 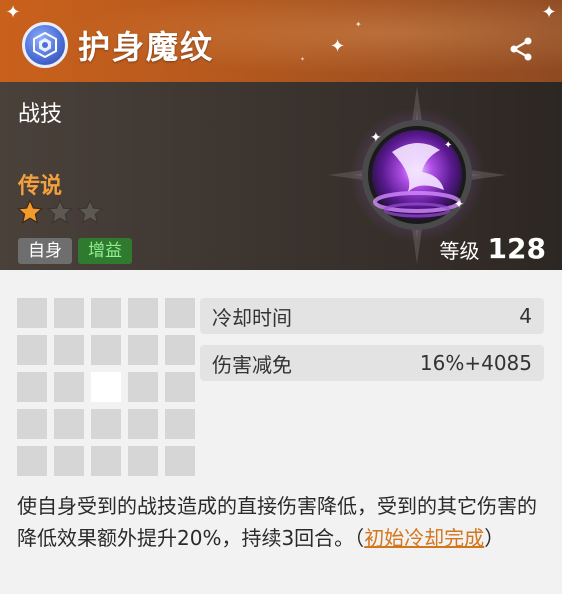 What do you see at coordinates (281, 41) in the screenshot?
I see `skill-header: ✦ ✦ 护身魔纹 ✦ ✦ ✦` at bounding box center [281, 41].